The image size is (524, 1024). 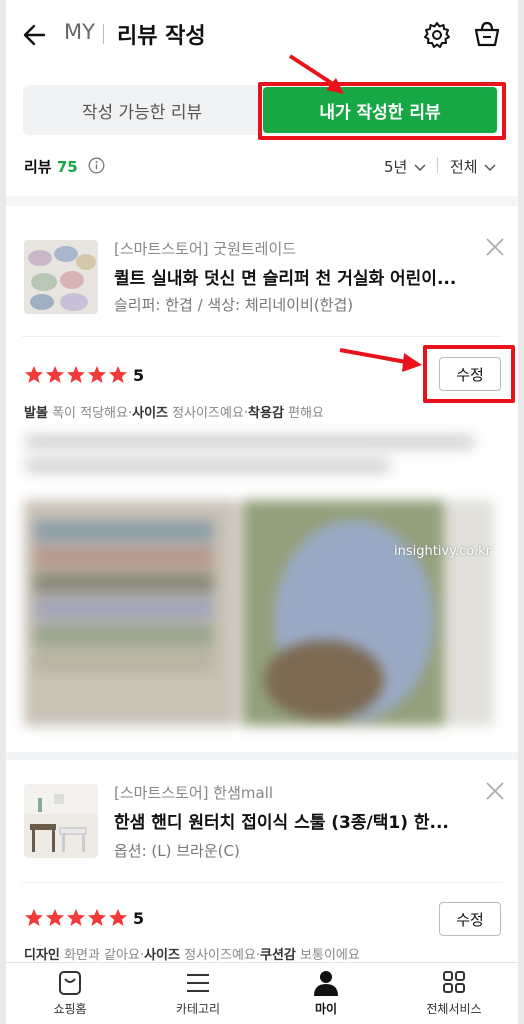 I want to click on period-filter-label: 5년, so click(x=396, y=167).